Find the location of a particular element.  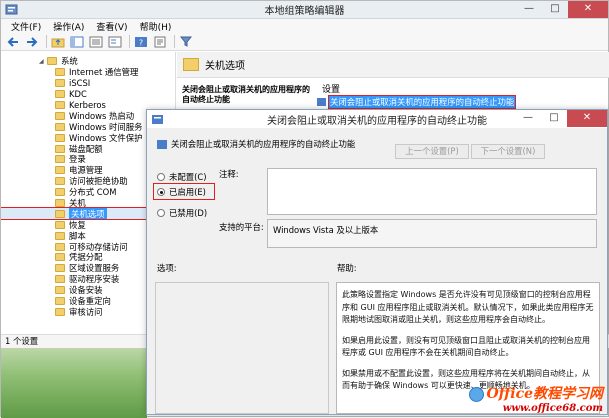

supported-platform-label: 支持的平台: is located at coordinates (241, 227).